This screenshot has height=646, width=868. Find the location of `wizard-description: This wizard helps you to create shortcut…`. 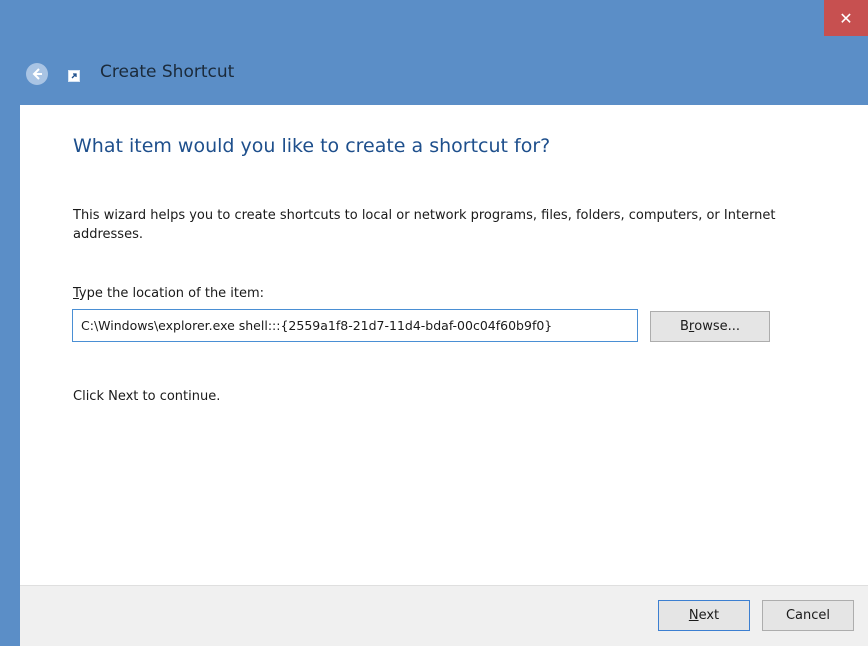

wizard-description: This wizard helps you to create shortcut… is located at coordinates (424, 225).